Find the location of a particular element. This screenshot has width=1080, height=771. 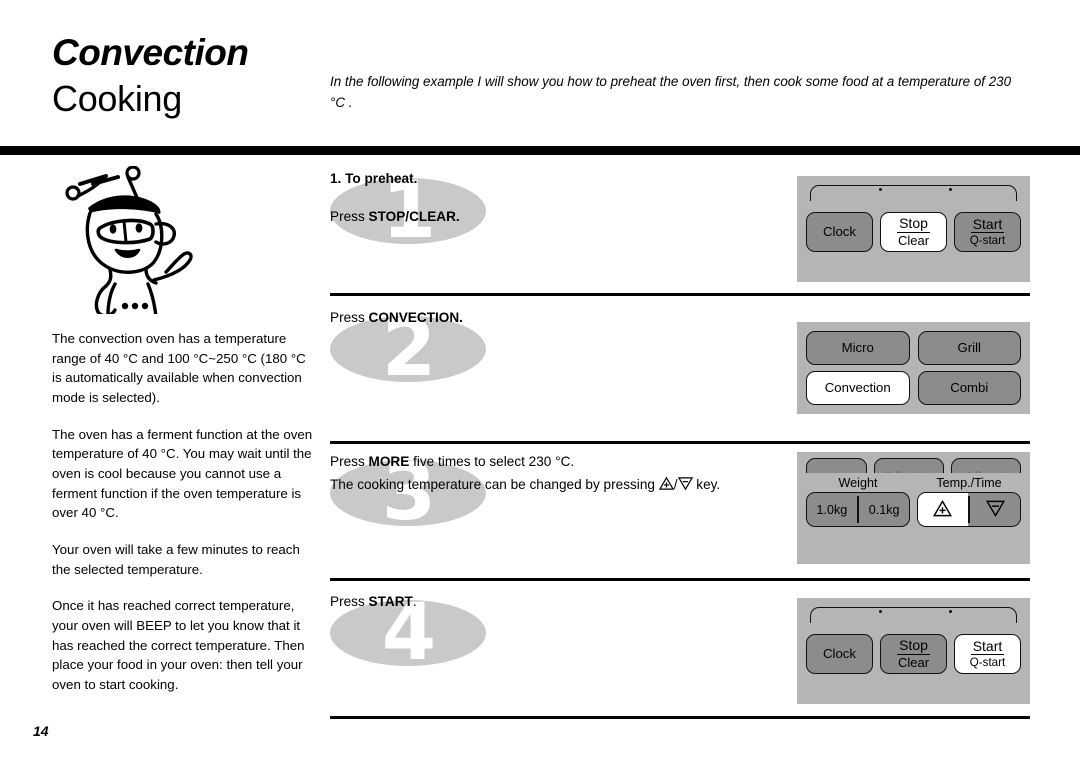

header-divider-rule is located at coordinates (540, 150).